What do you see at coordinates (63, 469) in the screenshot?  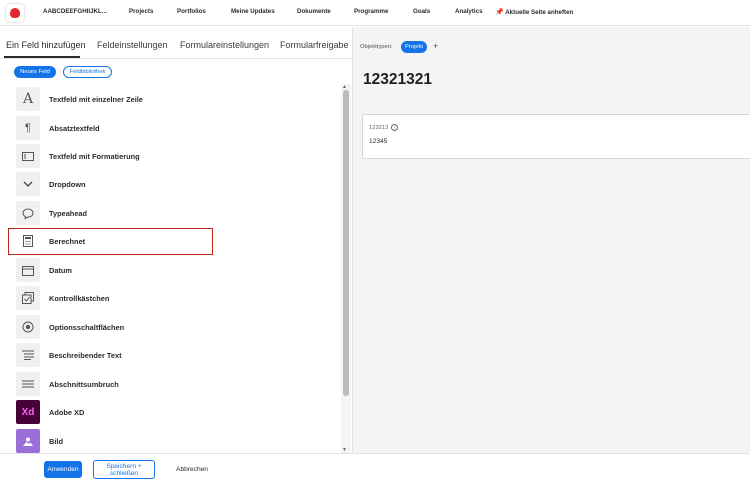 I see `apply-button: Anwenden` at bounding box center [63, 469].